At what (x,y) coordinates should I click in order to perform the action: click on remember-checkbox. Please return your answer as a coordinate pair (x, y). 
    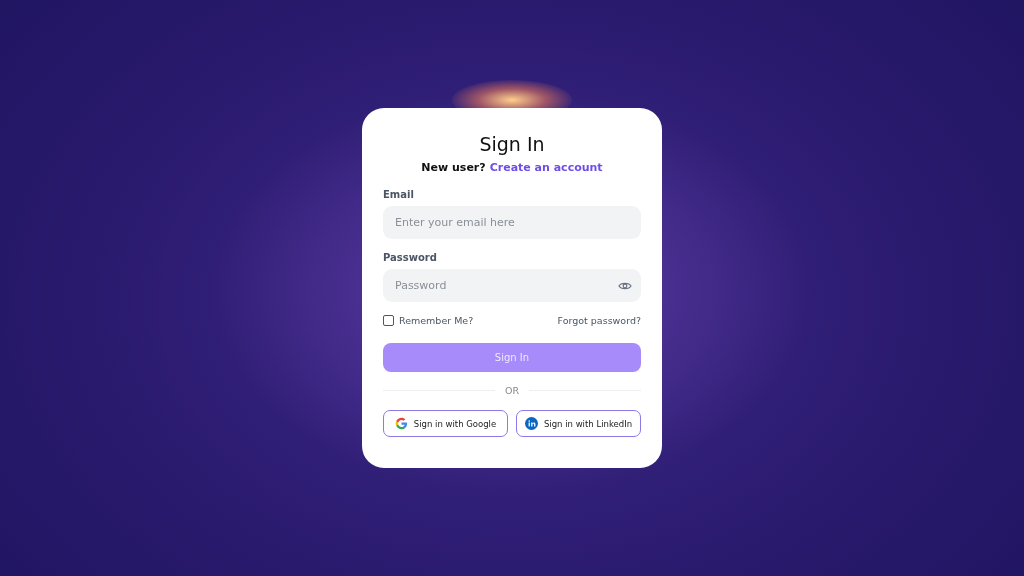
    Looking at the image, I should click on (388, 320).